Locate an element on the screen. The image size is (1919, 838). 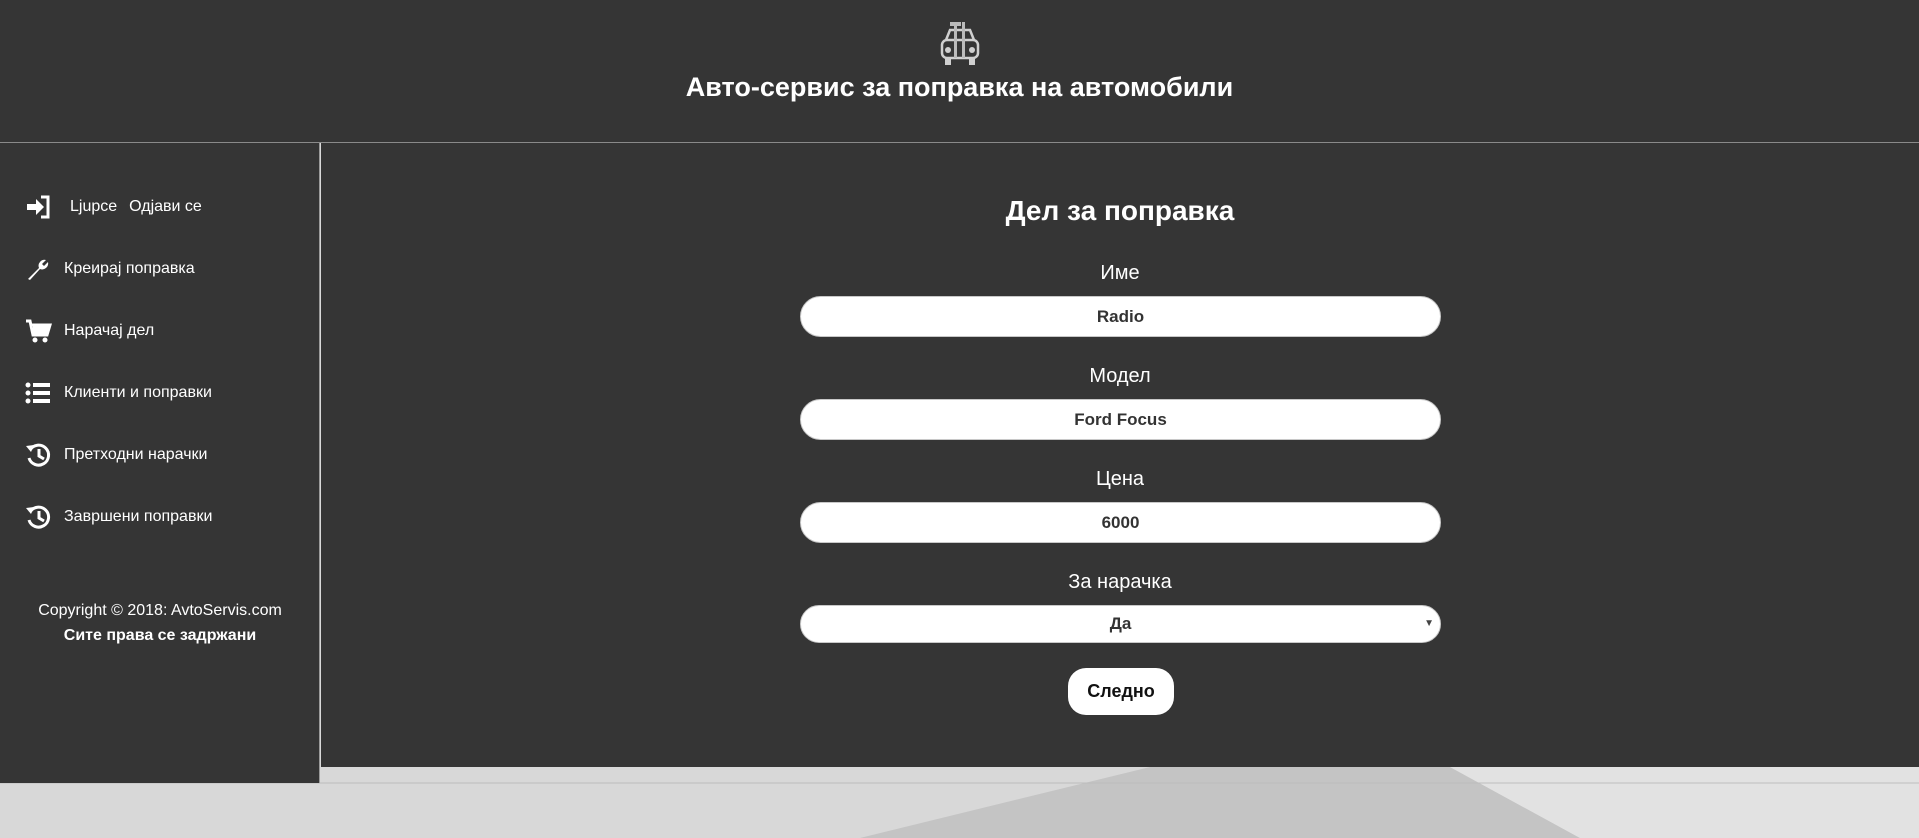
wrench-icon is located at coordinates (38, 269).